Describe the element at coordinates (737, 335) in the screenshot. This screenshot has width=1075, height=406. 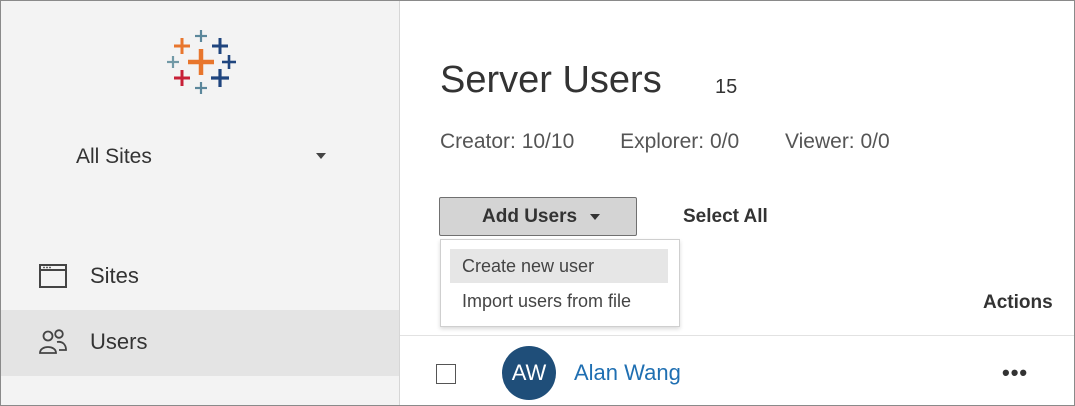
I see `table-divider` at that location.